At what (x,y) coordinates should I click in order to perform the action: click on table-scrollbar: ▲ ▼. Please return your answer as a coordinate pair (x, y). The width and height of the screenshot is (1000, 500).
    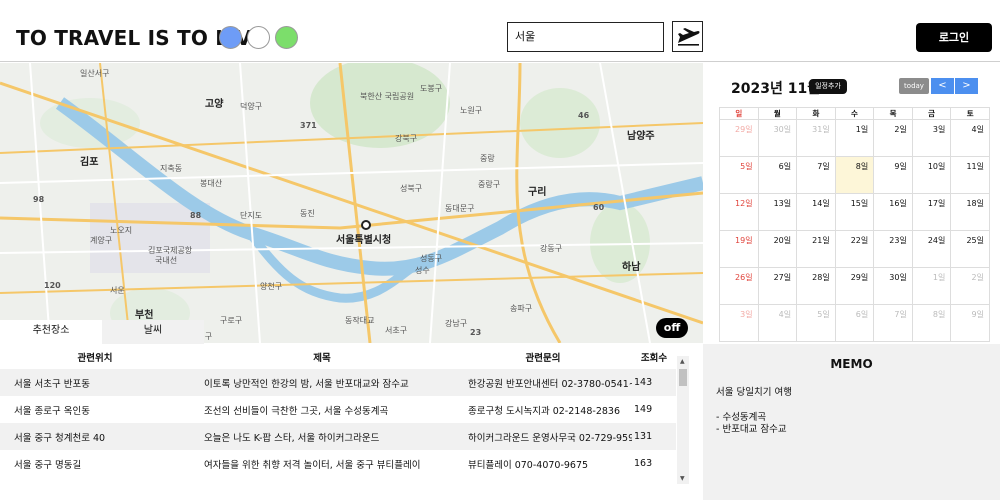
    Looking at the image, I should click on (683, 420).